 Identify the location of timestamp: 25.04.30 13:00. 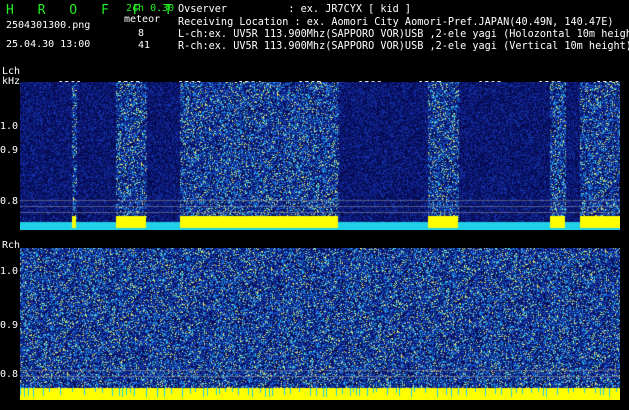
(48, 44).